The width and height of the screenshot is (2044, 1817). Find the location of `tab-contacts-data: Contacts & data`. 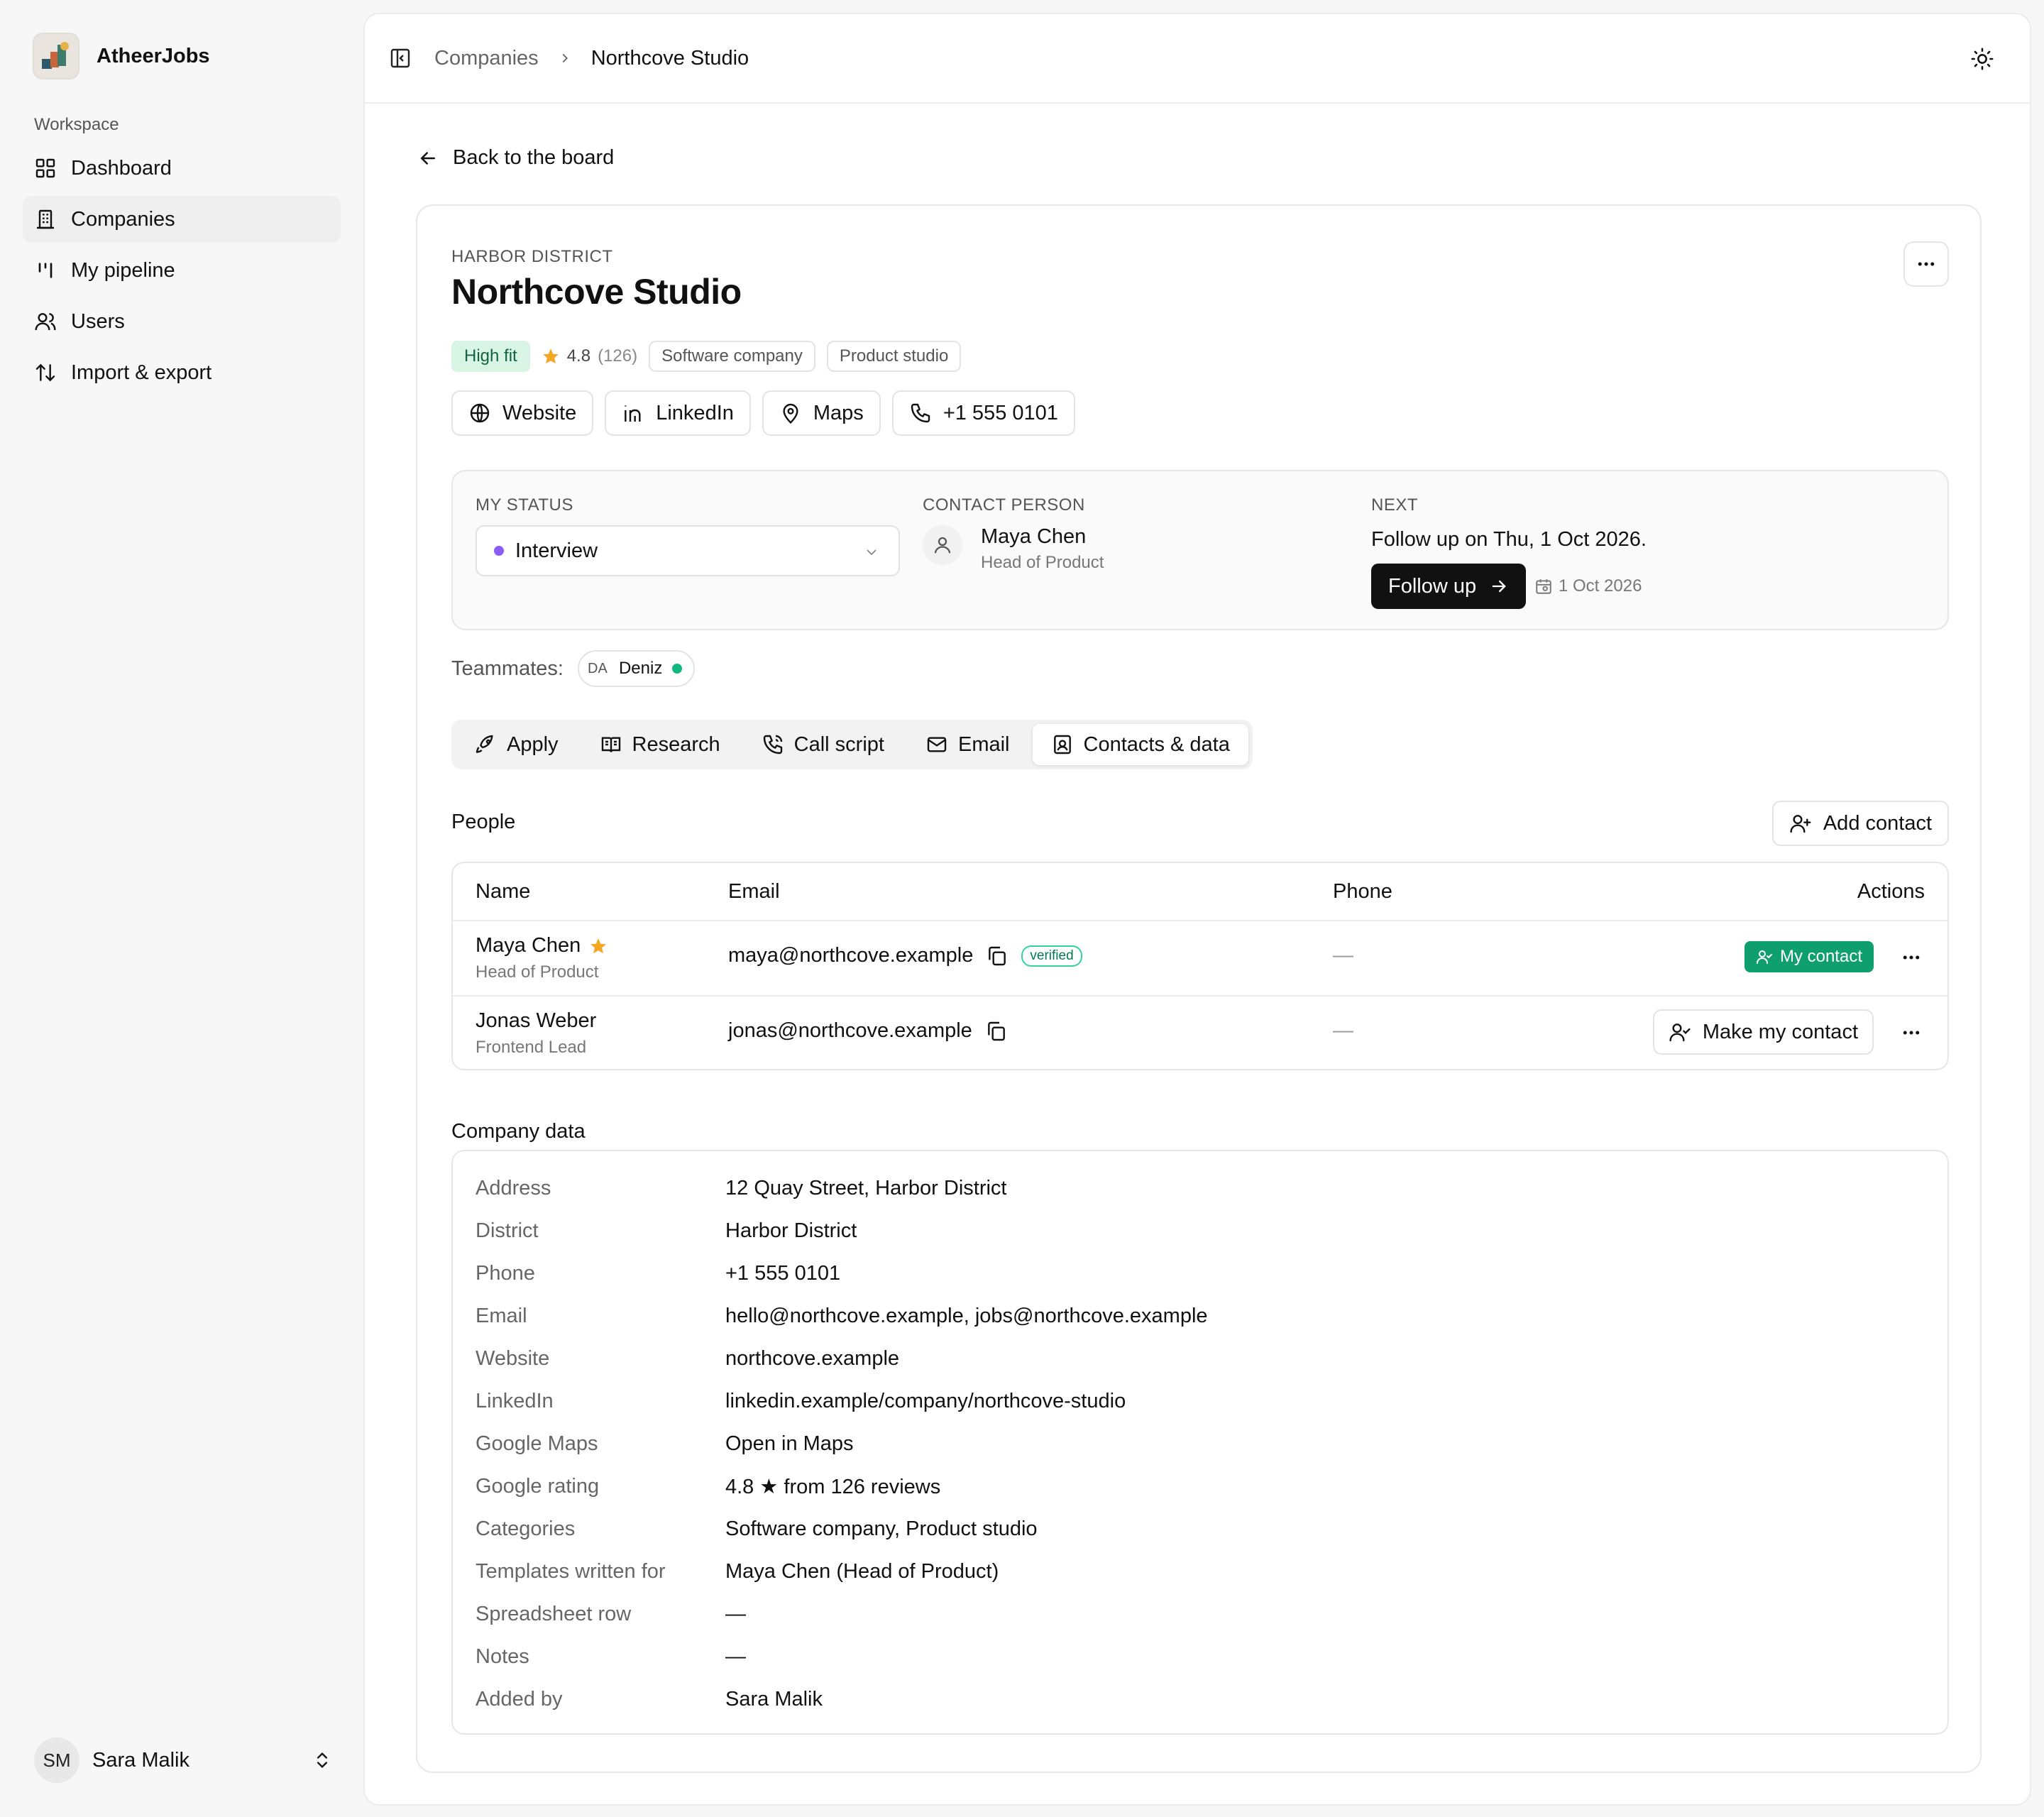

tab-contacts-data: Contacts & data is located at coordinates (1140, 744).